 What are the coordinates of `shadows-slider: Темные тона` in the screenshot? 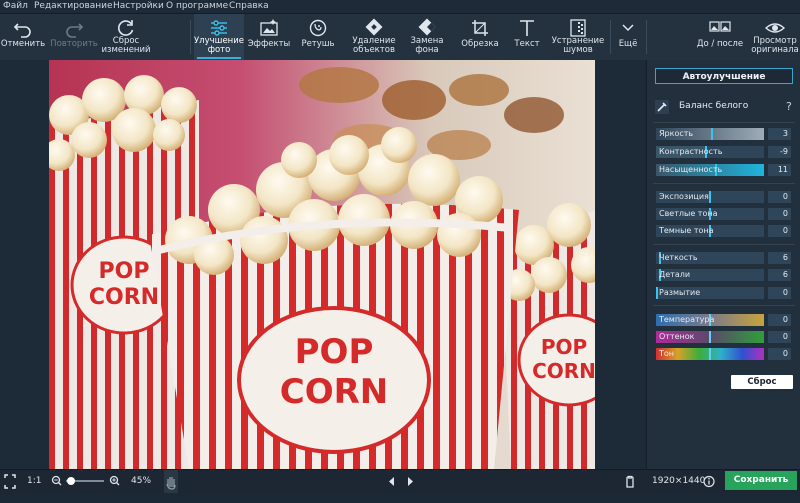 It's located at (710, 231).